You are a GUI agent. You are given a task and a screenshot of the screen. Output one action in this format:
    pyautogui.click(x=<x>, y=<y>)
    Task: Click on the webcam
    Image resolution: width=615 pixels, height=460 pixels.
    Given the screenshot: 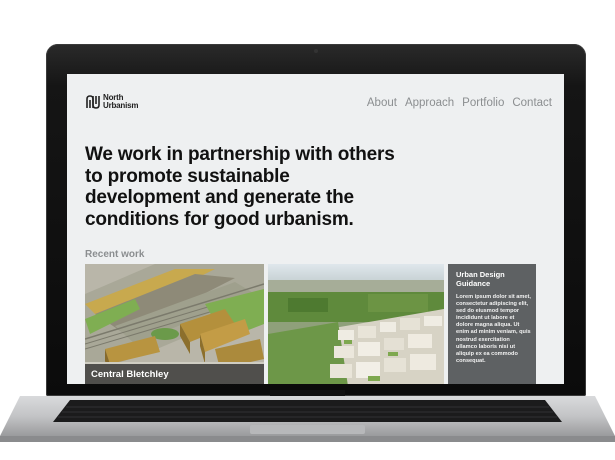 What is the action you would take?
    pyautogui.click(x=316, y=51)
    